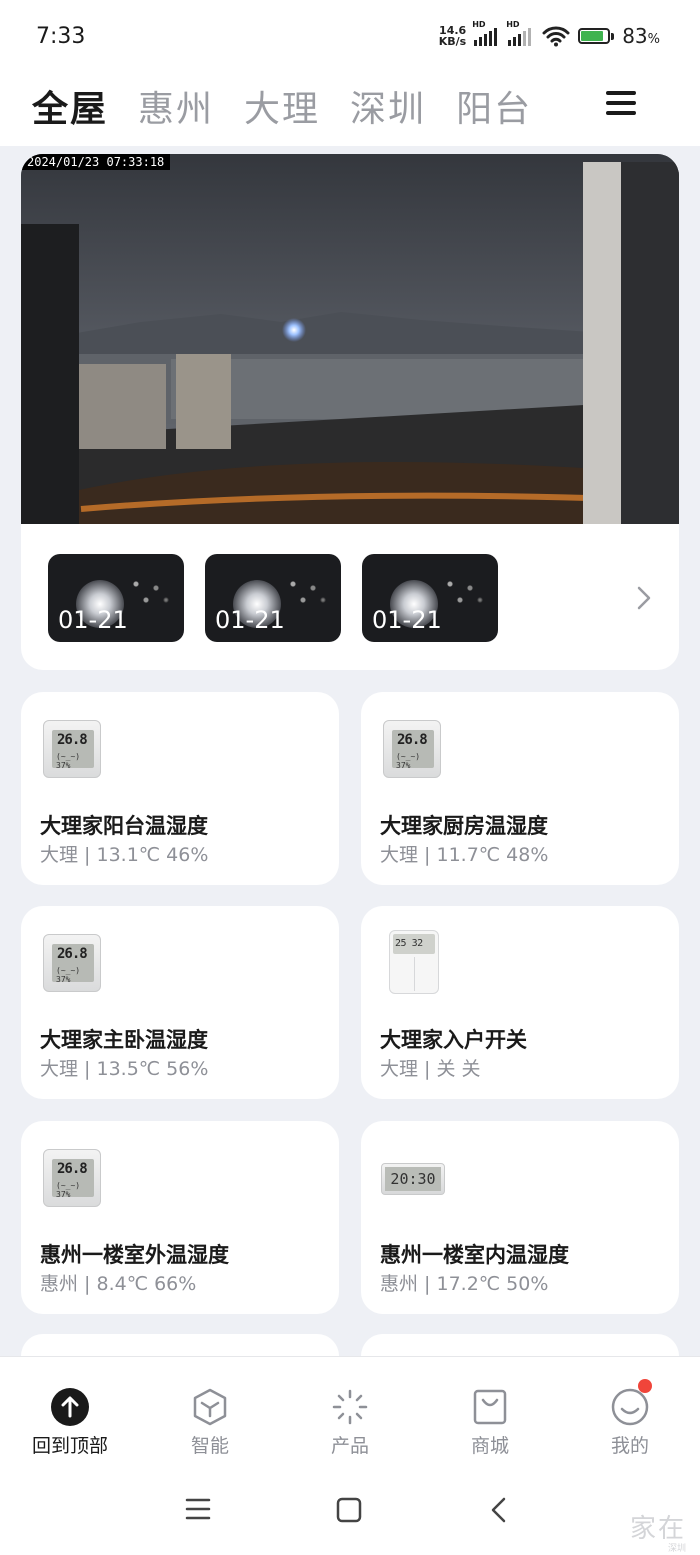 This screenshot has height=1555, width=700. What do you see at coordinates (657, 1534) in the screenshot?
I see `watermark: 家在 深圳` at bounding box center [657, 1534].